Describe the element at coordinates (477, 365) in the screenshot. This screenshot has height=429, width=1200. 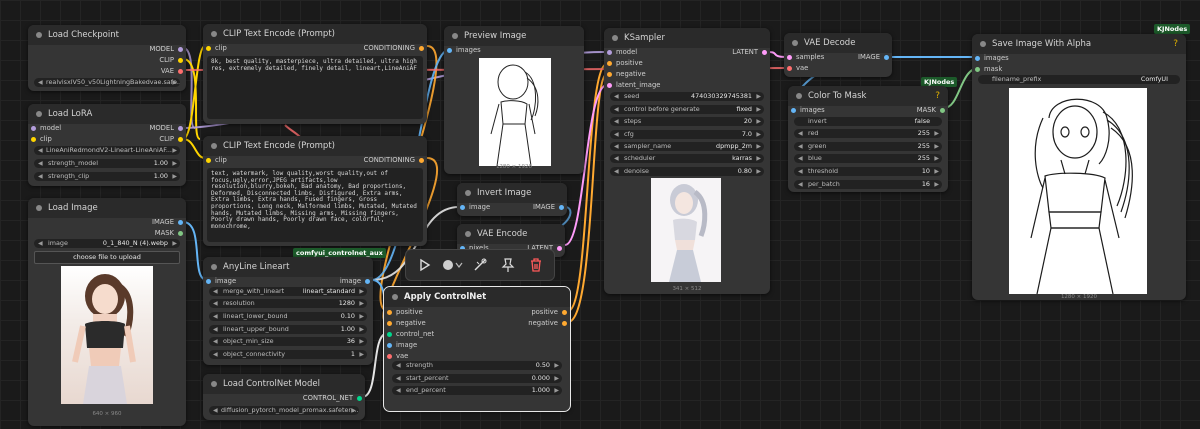
I see `strength-widget: ◀ strength 0.50 ▶` at that location.